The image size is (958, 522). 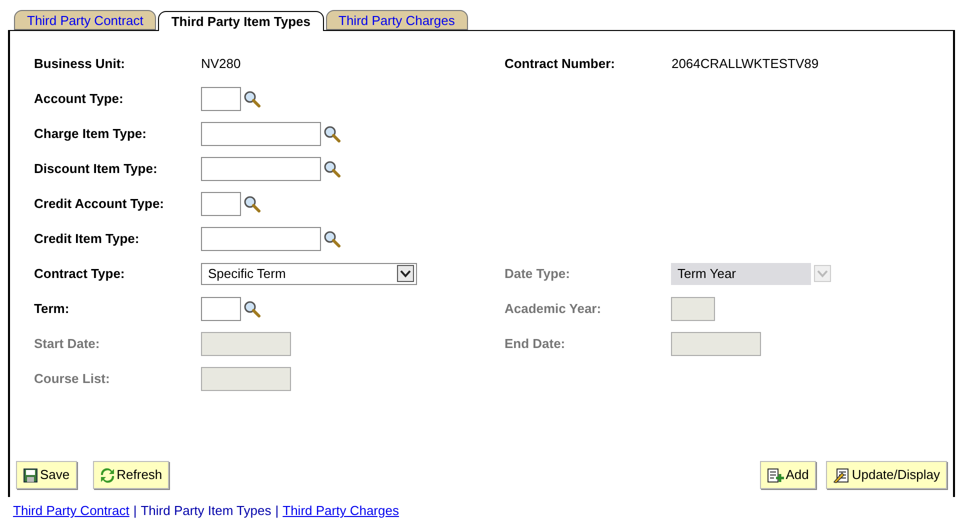 I want to click on field-label: Charge Item Type:, so click(x=90, y=133).